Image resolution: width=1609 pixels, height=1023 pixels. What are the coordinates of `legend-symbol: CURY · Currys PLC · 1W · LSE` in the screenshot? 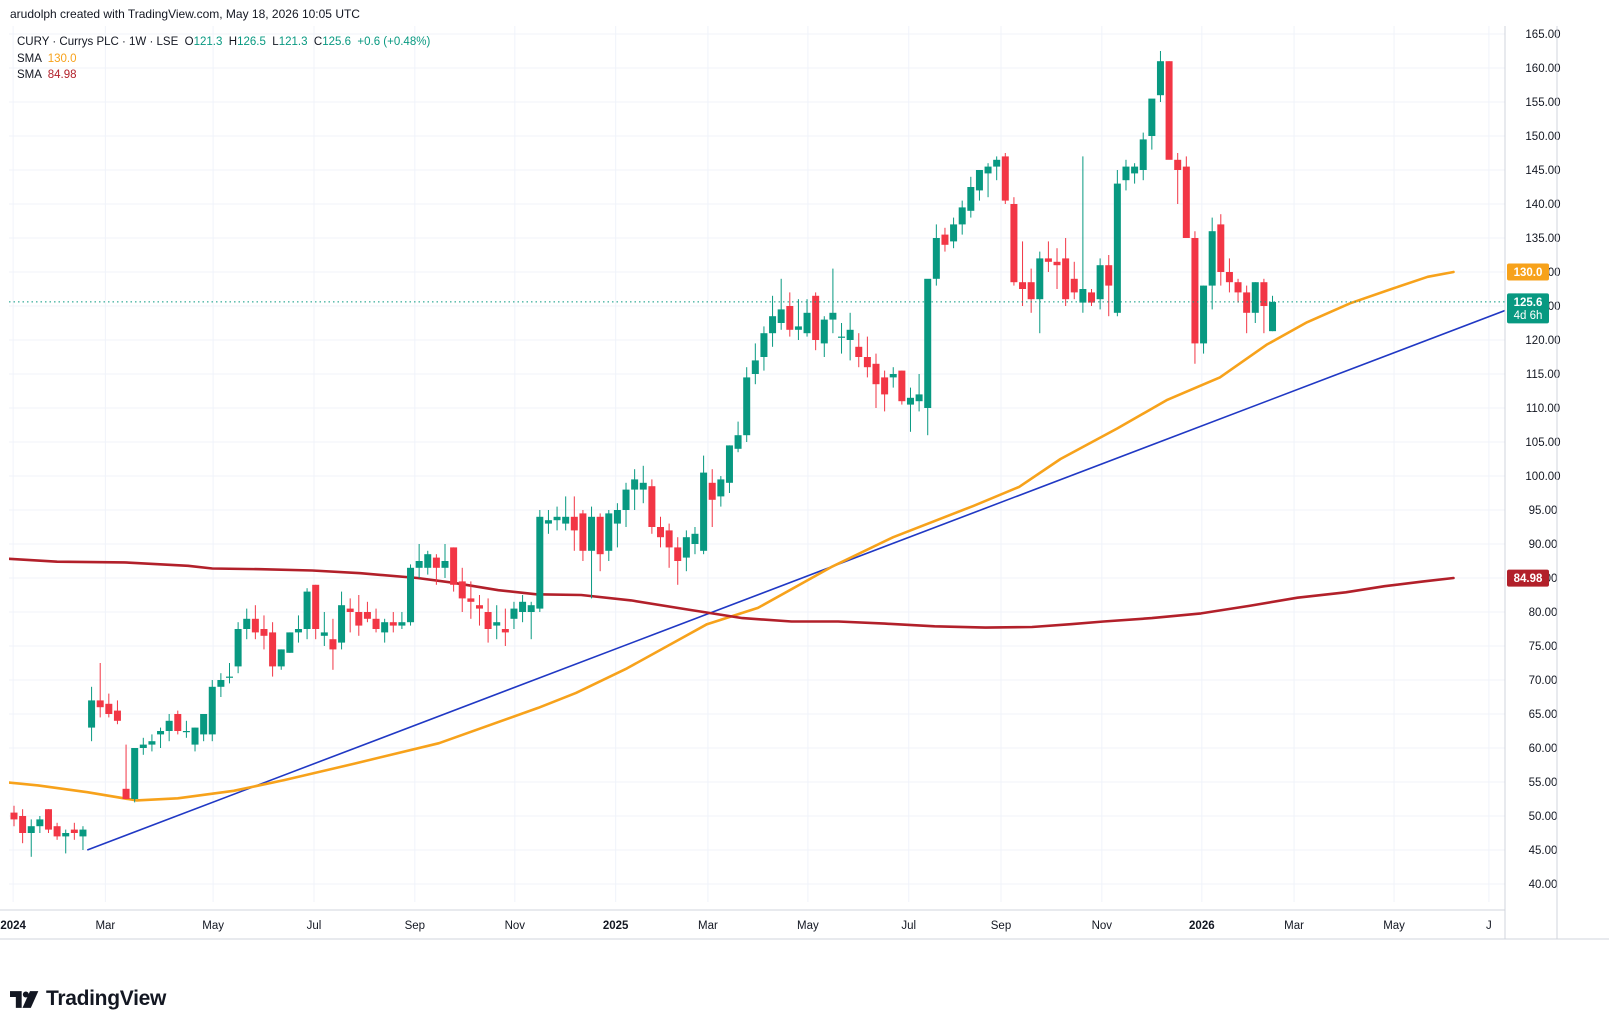 It's located at (98, 42).